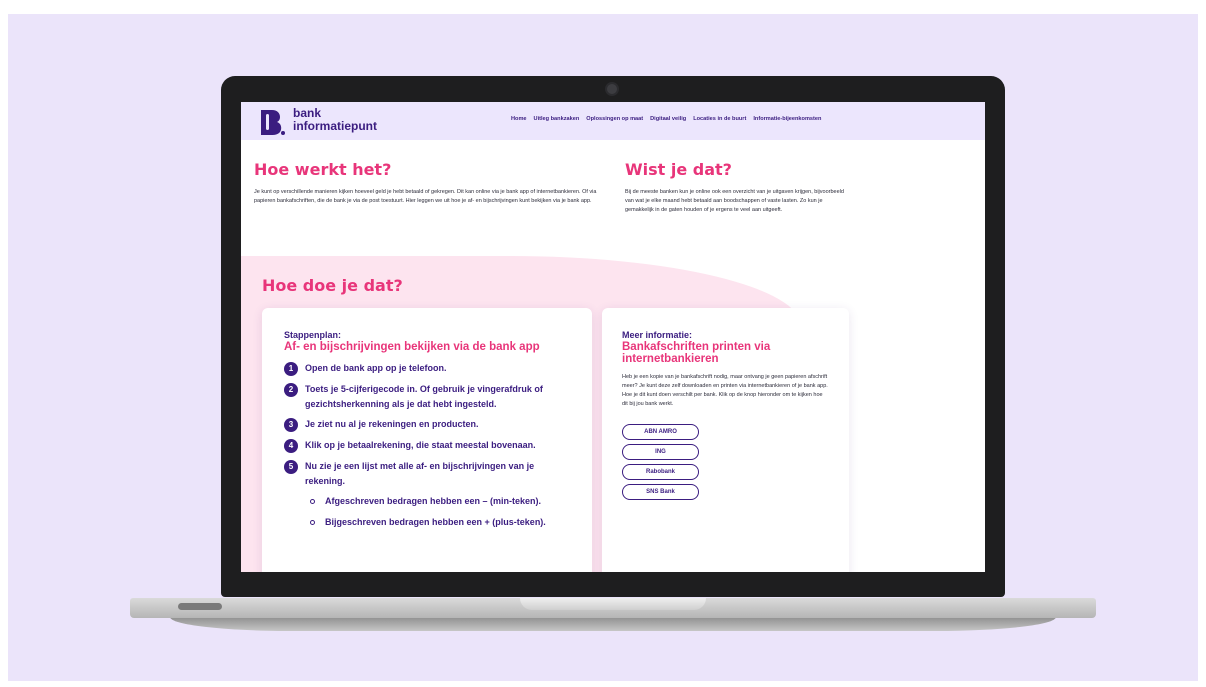 This screenshot has height=687, width=1206. I want to click on more-info-label: Meer informatie:, so click(657, 335).